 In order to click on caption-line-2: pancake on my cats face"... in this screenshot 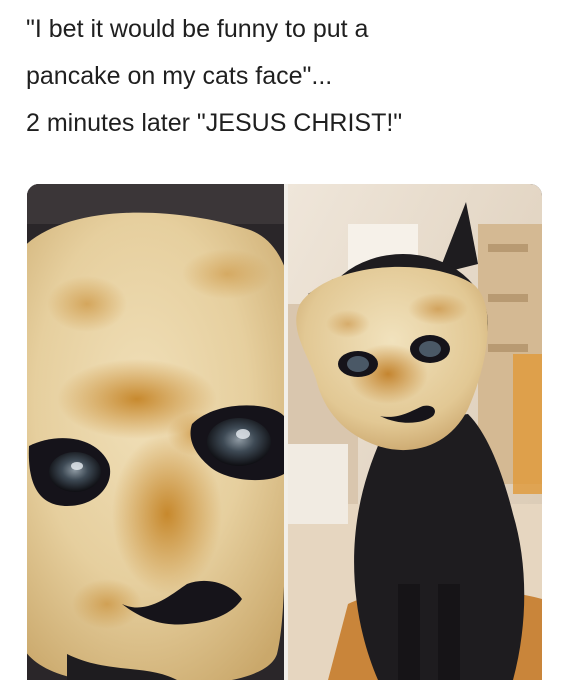, I will do `click(179, 76)`.